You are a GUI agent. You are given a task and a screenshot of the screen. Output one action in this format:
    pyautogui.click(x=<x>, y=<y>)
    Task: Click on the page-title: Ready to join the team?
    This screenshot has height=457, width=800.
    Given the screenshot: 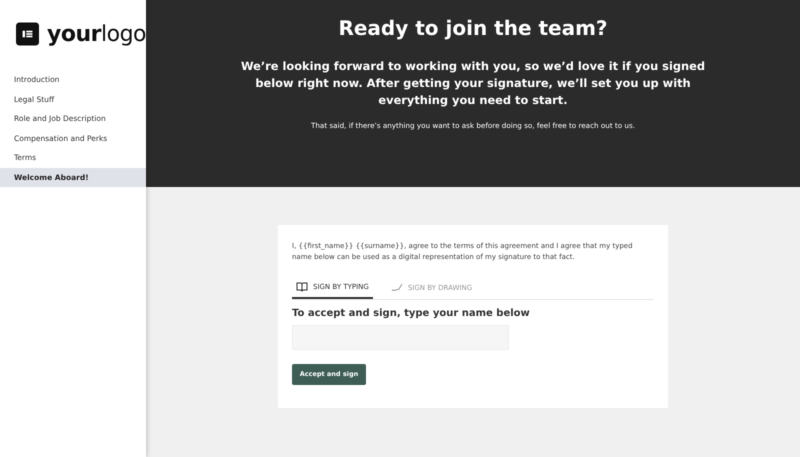 What is the action you would take?
    pyautogui.click(x=473, y=28)
    